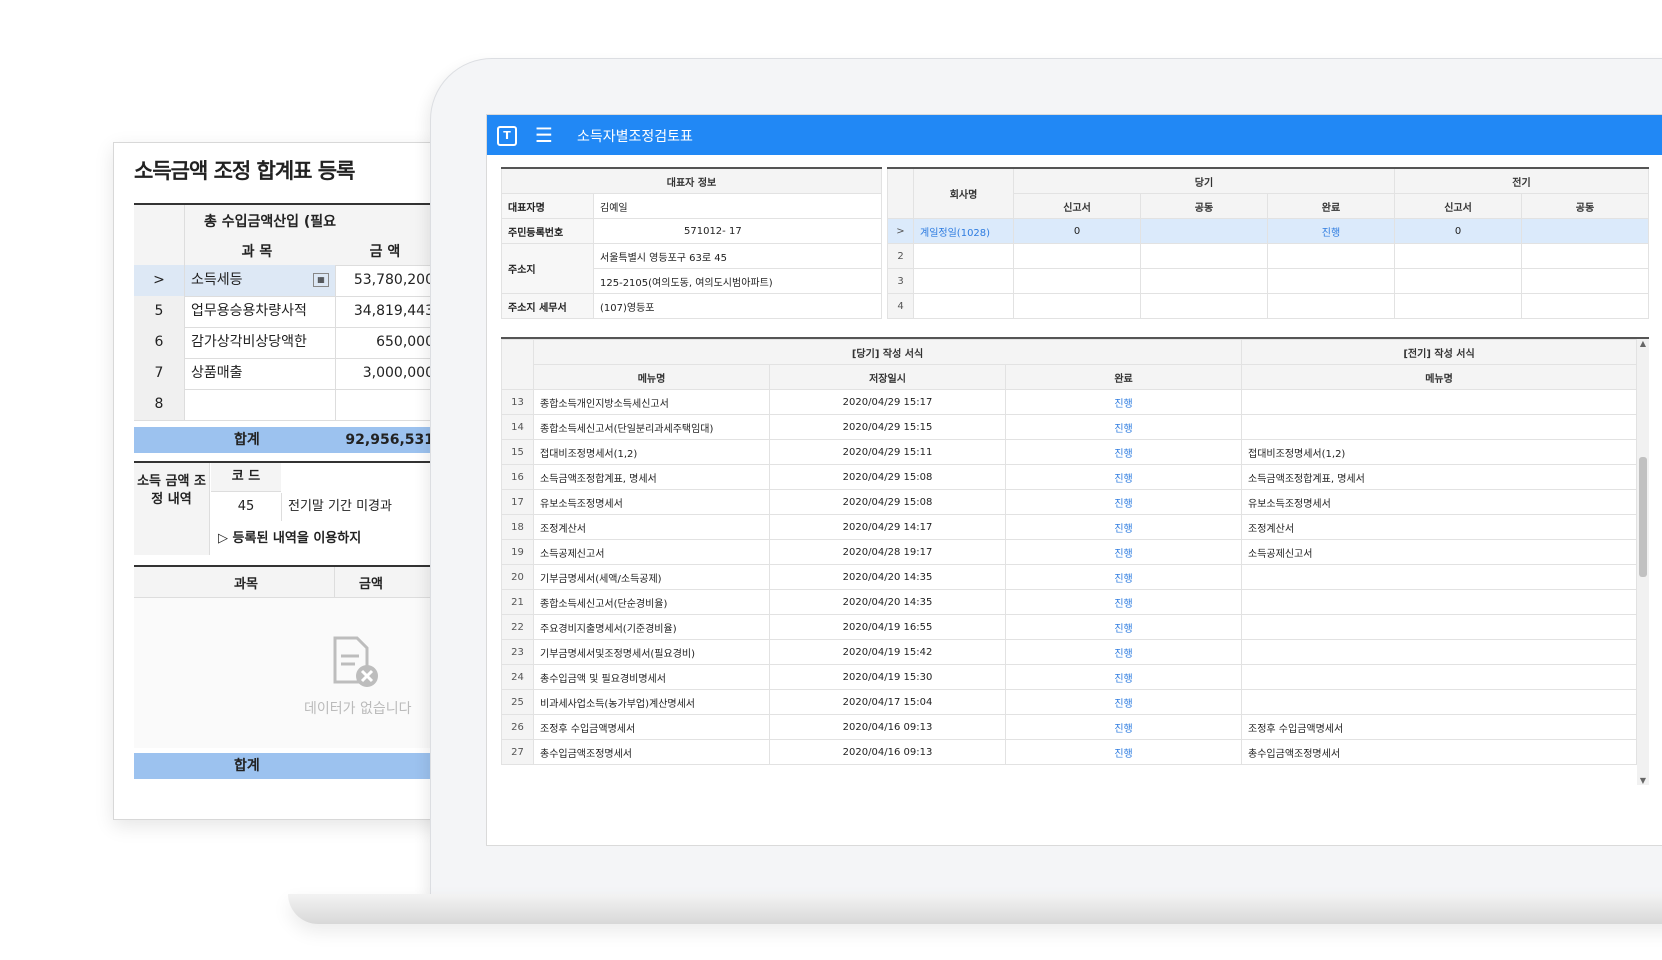 The image size is (1662, 960). Describe the element at coordinates (651, 452) in the screenshot. I see `menu-name: 접대비조정명세서(1,2)` at that location.